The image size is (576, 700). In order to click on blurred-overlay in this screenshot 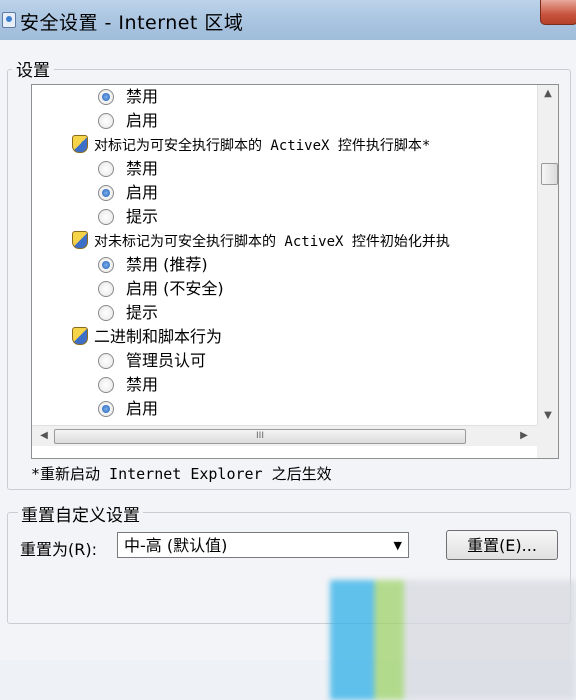, I will do `click(453, 640)`.